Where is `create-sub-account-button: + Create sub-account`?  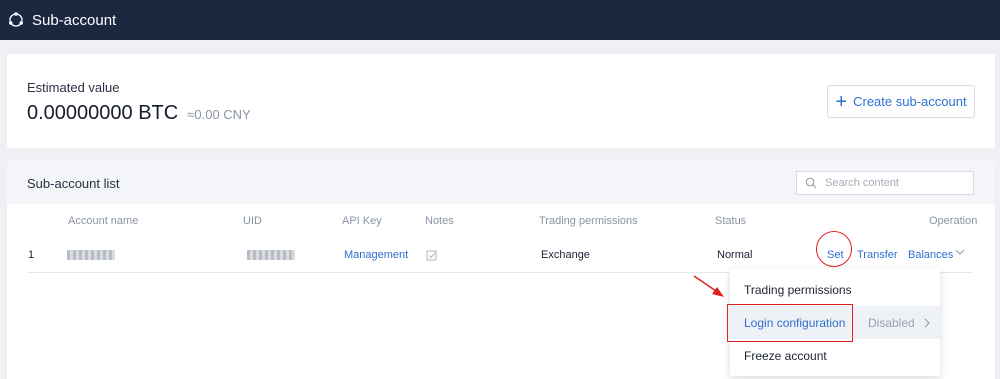
create-sub-account-button: + Create sub-account is located at coordinates (901, 101).